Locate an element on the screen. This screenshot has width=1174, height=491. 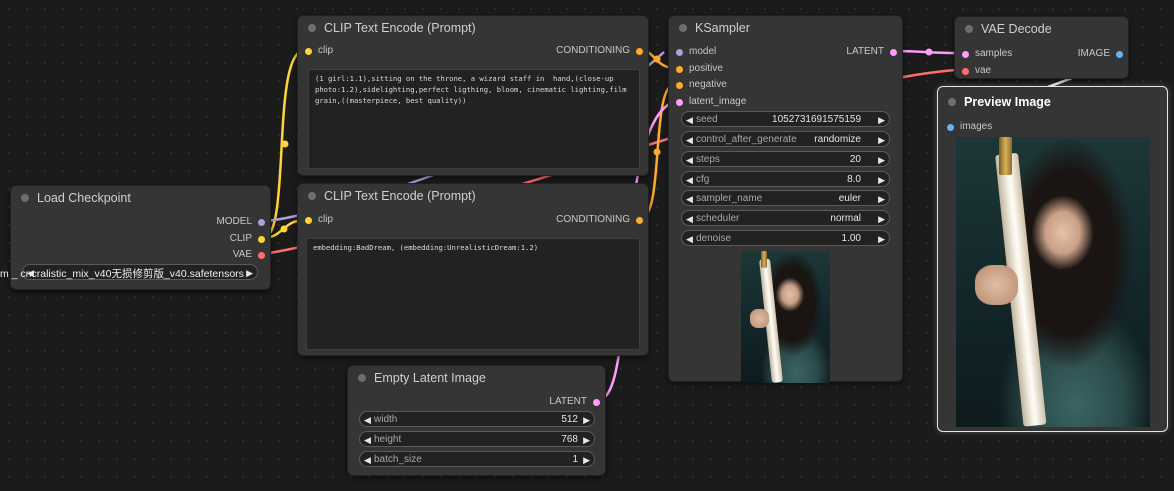
output-slot-image: IMAGE is located at coordinates (1102, 54).